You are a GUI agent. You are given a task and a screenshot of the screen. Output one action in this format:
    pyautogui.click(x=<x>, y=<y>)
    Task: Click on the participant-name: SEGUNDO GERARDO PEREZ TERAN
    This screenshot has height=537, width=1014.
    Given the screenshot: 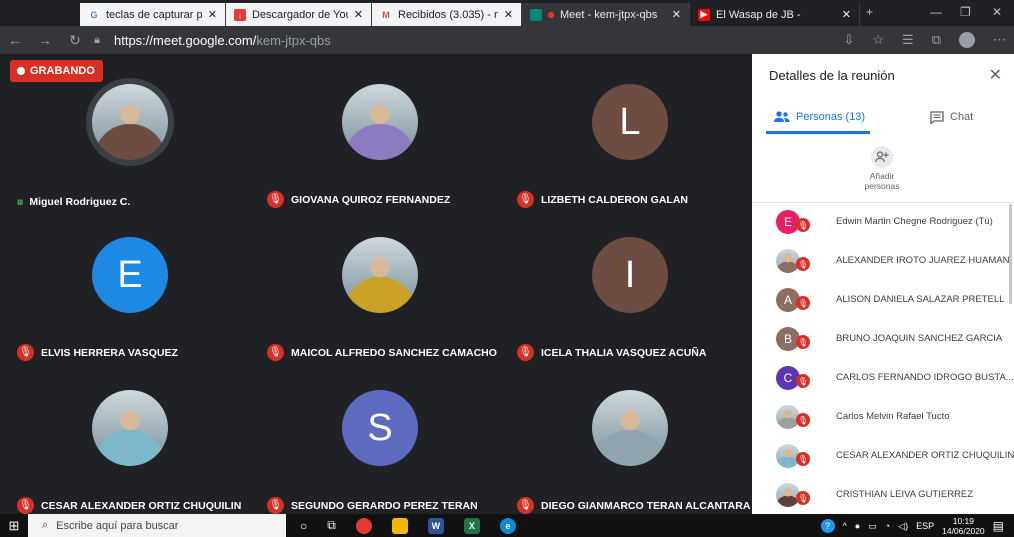 What is the action you would take?
    pyautogui.click(x=384, y=505)
    